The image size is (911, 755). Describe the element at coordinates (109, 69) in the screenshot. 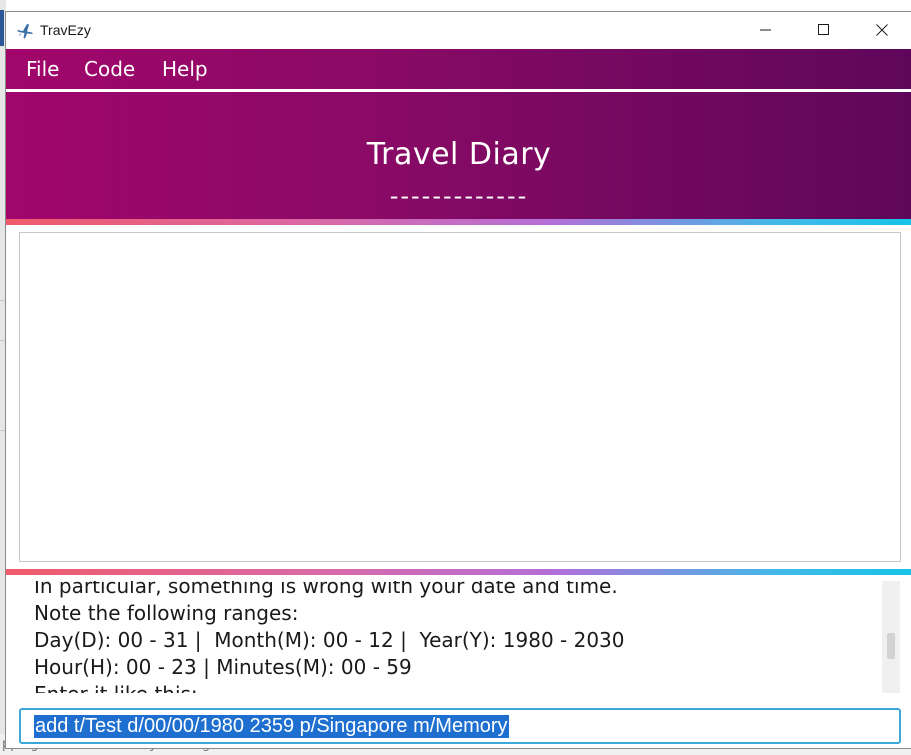

I see `menu-code: Code` at that location.